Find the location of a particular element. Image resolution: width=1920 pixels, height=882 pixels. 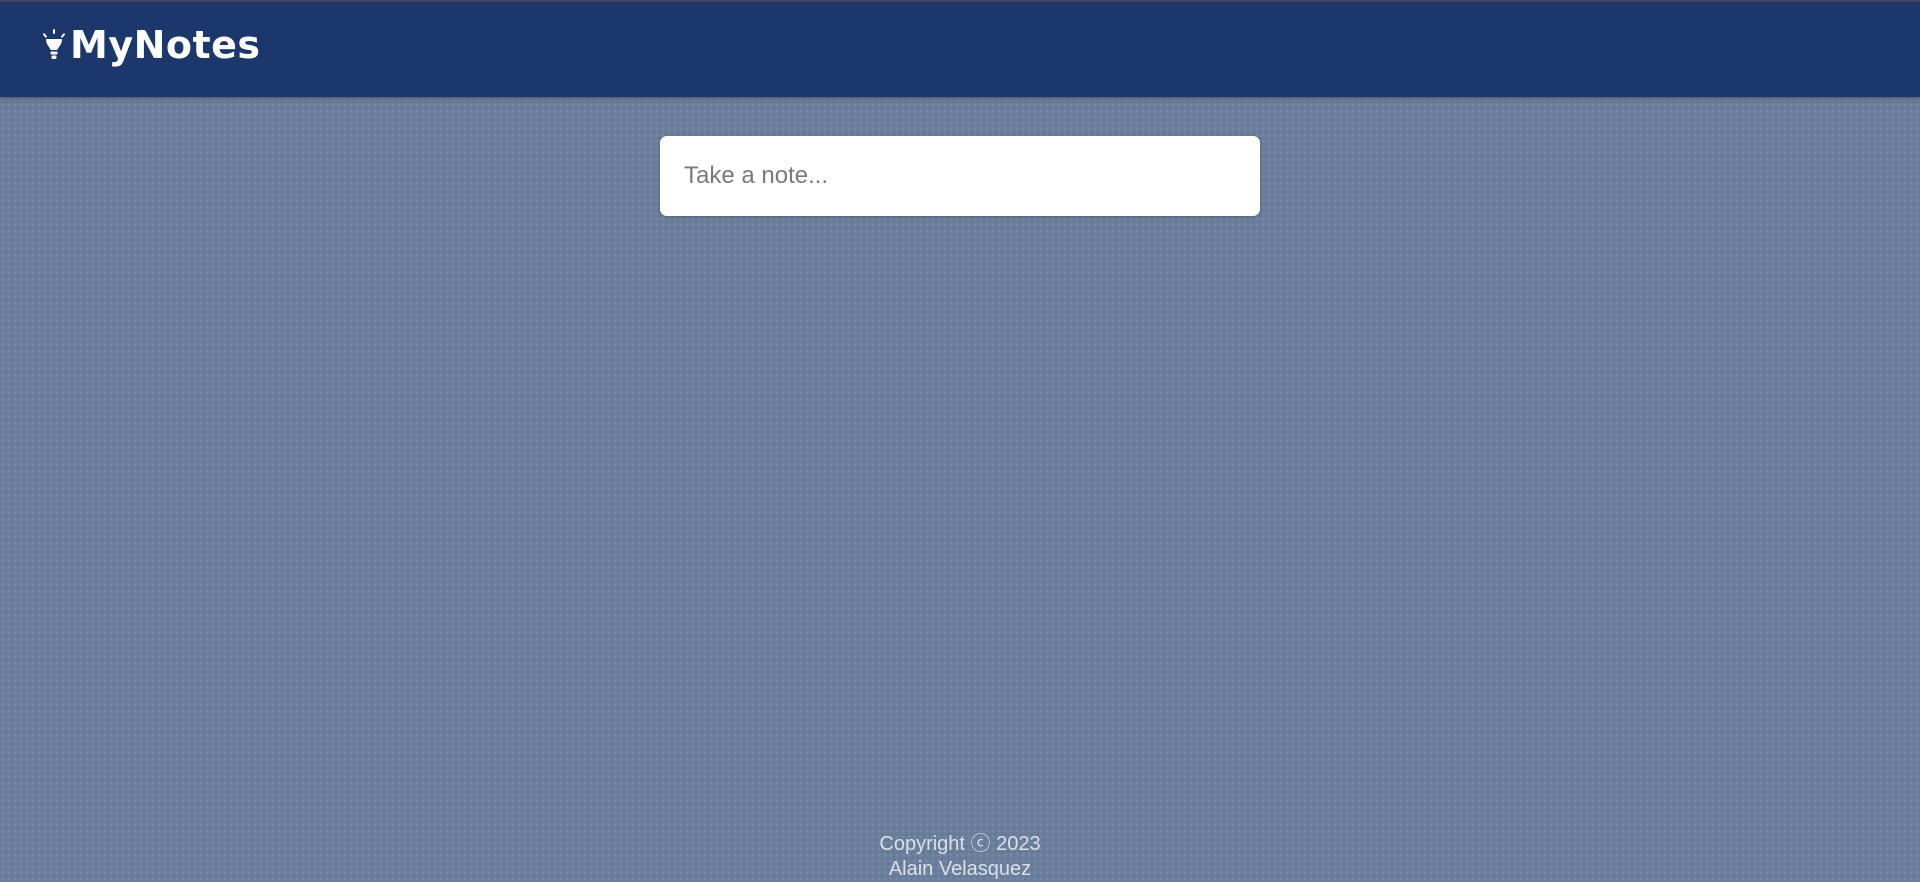

app-header: MyNotes is located at coordinates (960, 48).